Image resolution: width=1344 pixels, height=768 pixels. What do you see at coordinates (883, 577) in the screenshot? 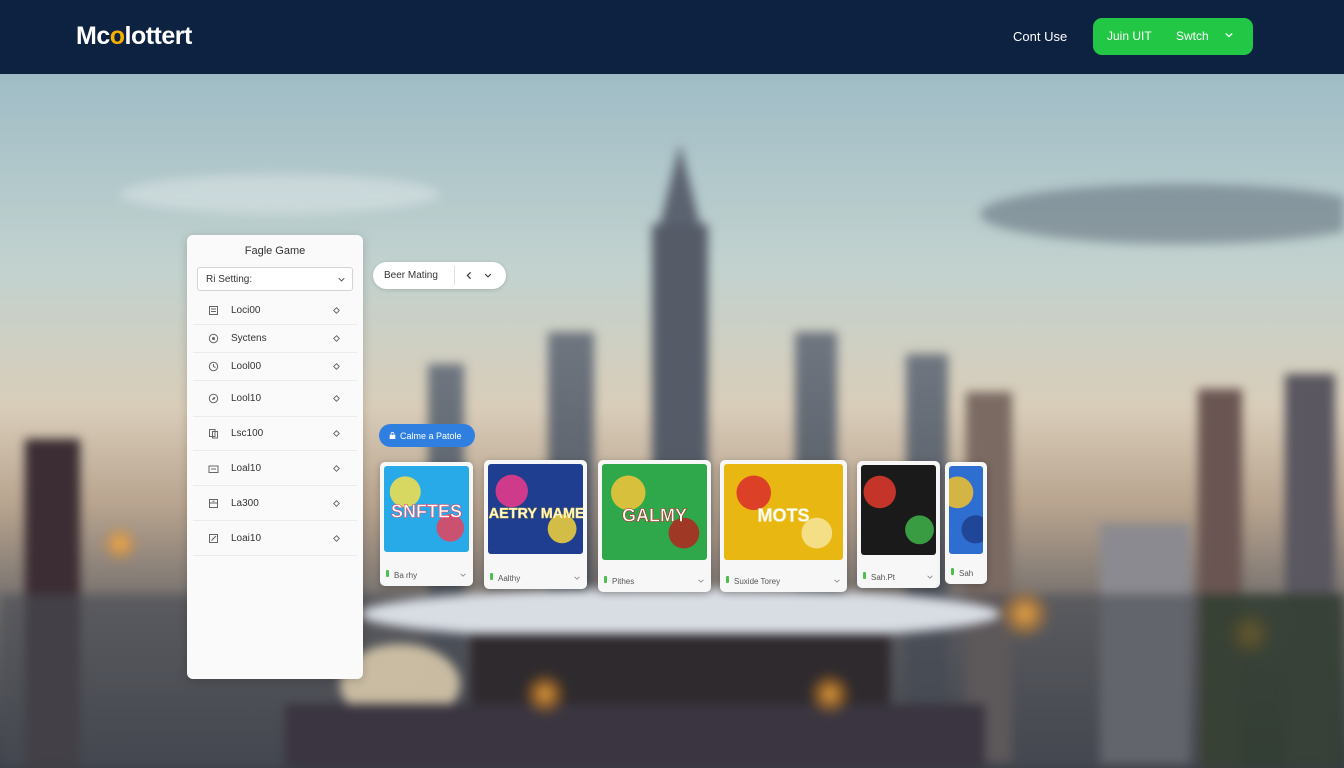
I see `game-card-title: Sah.Pt` at bounding box center [883, 577].